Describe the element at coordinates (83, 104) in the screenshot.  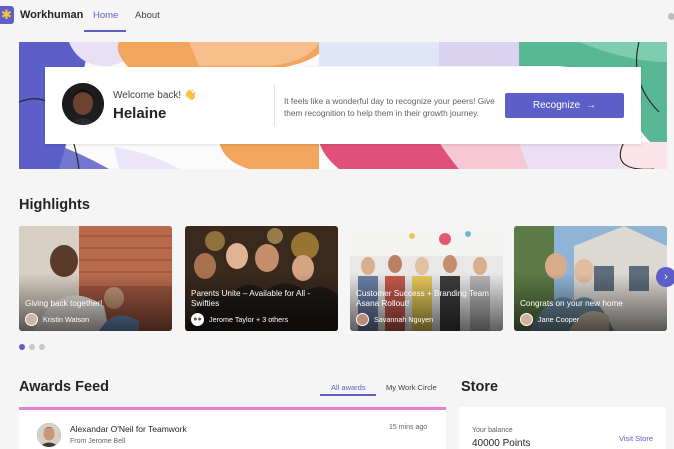
I see `user-avatar` at that location.